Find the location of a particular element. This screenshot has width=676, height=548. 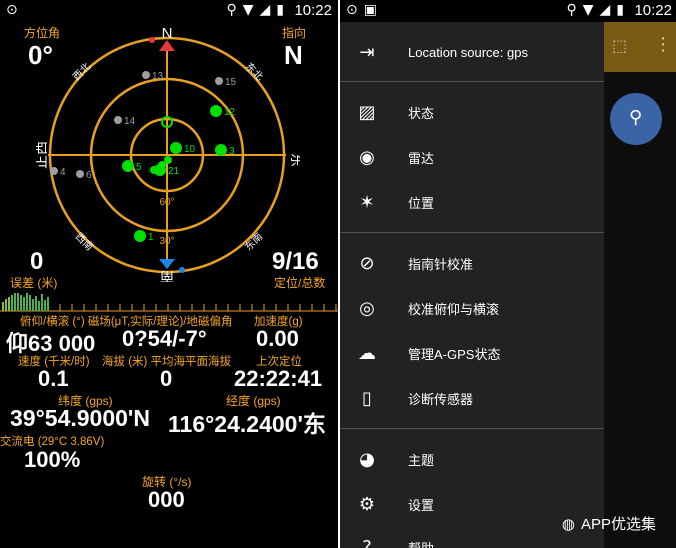

compass-icon: ⊘ is located at coordinates (367, 263).